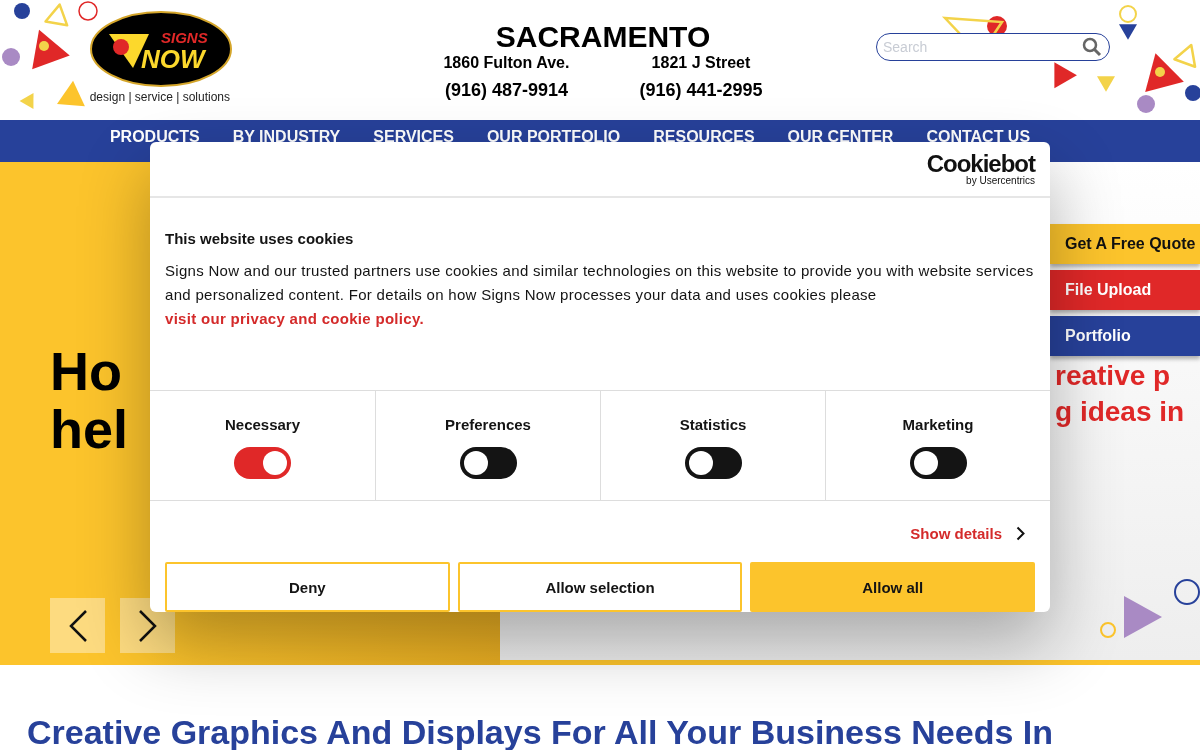 The image size is (1200, 750). I want to click on phone-number: (916) 487-9914, so click(506, 90).